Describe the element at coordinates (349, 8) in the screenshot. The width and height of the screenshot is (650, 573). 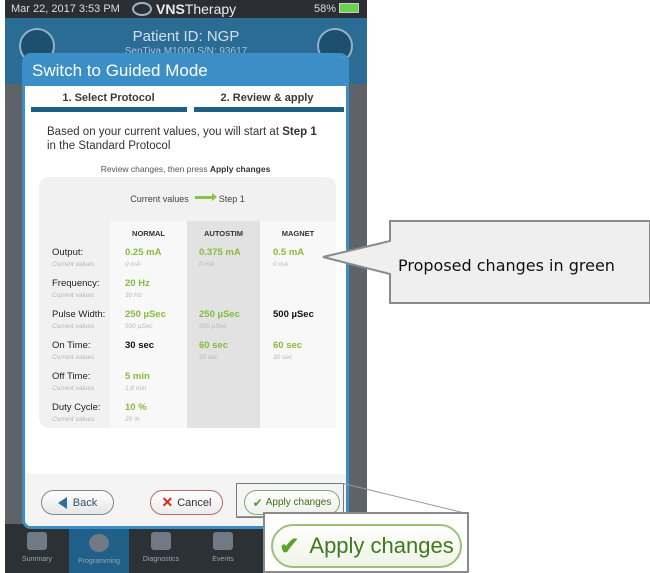
I see `battery-icon` at that location.